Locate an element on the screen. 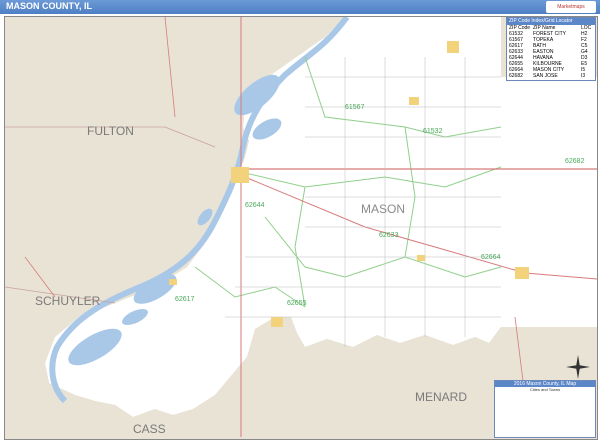 This screenshot has width=600, height=442. zip-label: 62617 is located at coordinates (185, 299).